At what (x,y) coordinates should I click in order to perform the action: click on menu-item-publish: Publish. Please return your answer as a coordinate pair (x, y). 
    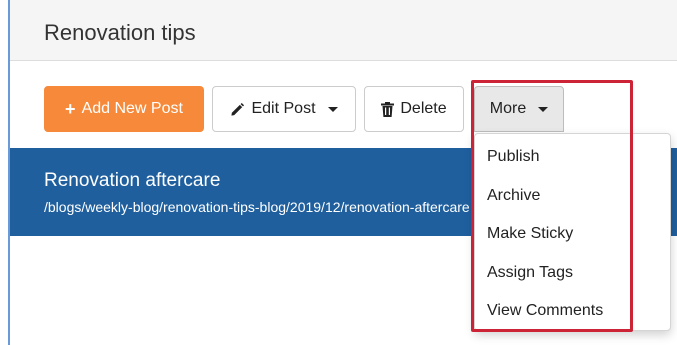
    Looking at the image, I should click on (572, 157).